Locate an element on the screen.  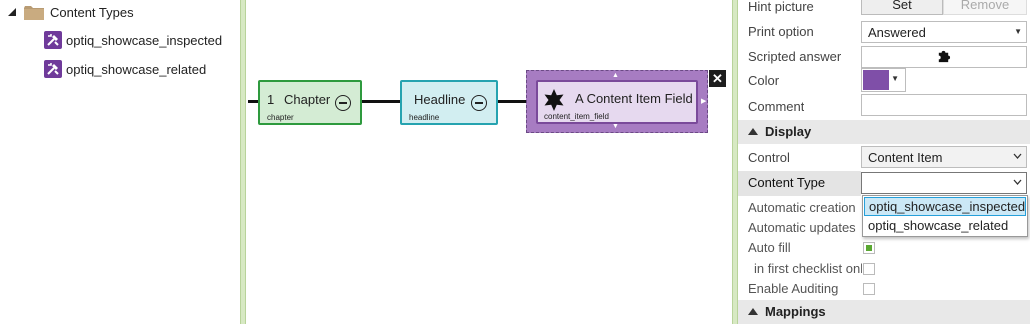
color-picker: ▼ is located at coordinates (883, 80).